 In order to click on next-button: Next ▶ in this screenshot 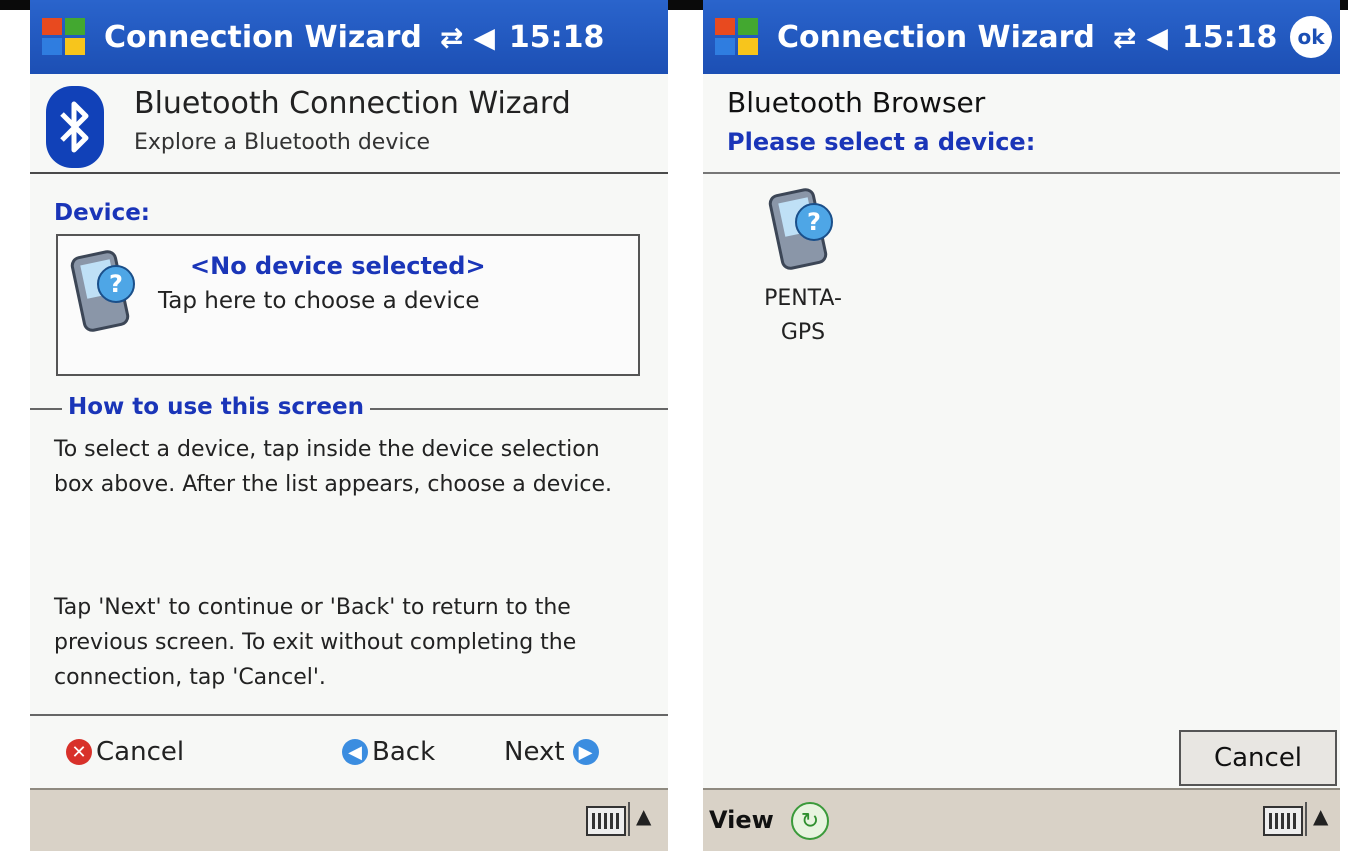, I will do `click(553, 752)`.